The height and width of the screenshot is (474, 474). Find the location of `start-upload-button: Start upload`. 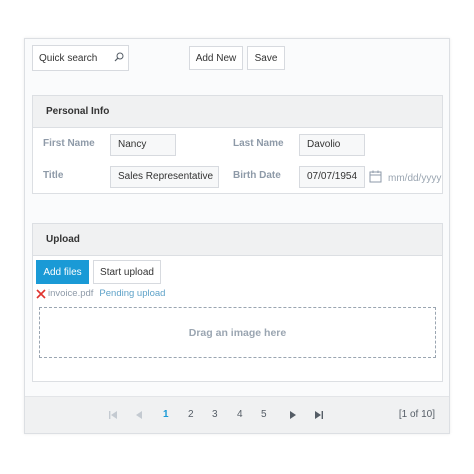

start-upload-button: Start upload is located at coordinates (127, 272).